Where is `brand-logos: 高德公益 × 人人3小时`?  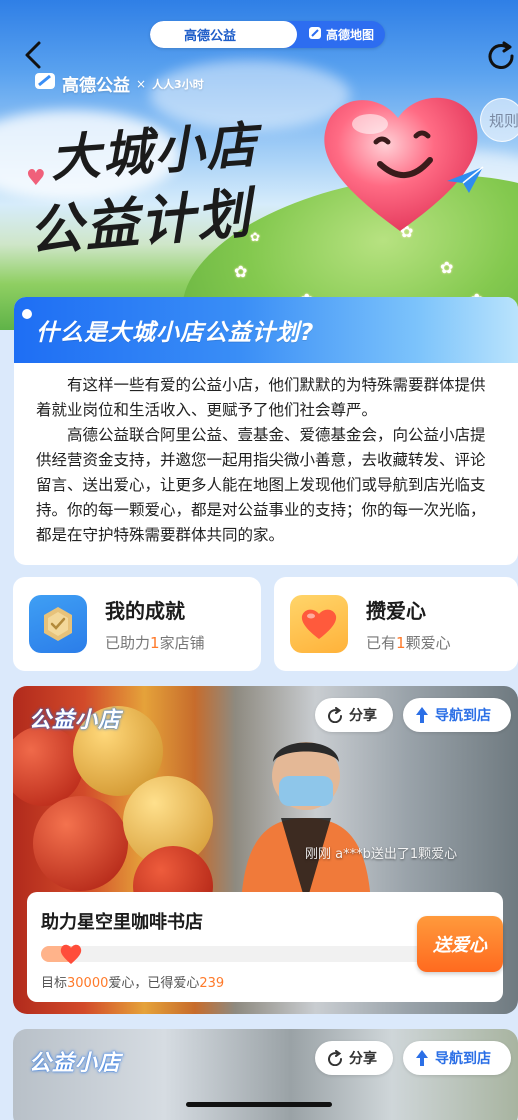 brand-logos: 高德公益 × 人人3小时 is located at coordinates (119, 83).